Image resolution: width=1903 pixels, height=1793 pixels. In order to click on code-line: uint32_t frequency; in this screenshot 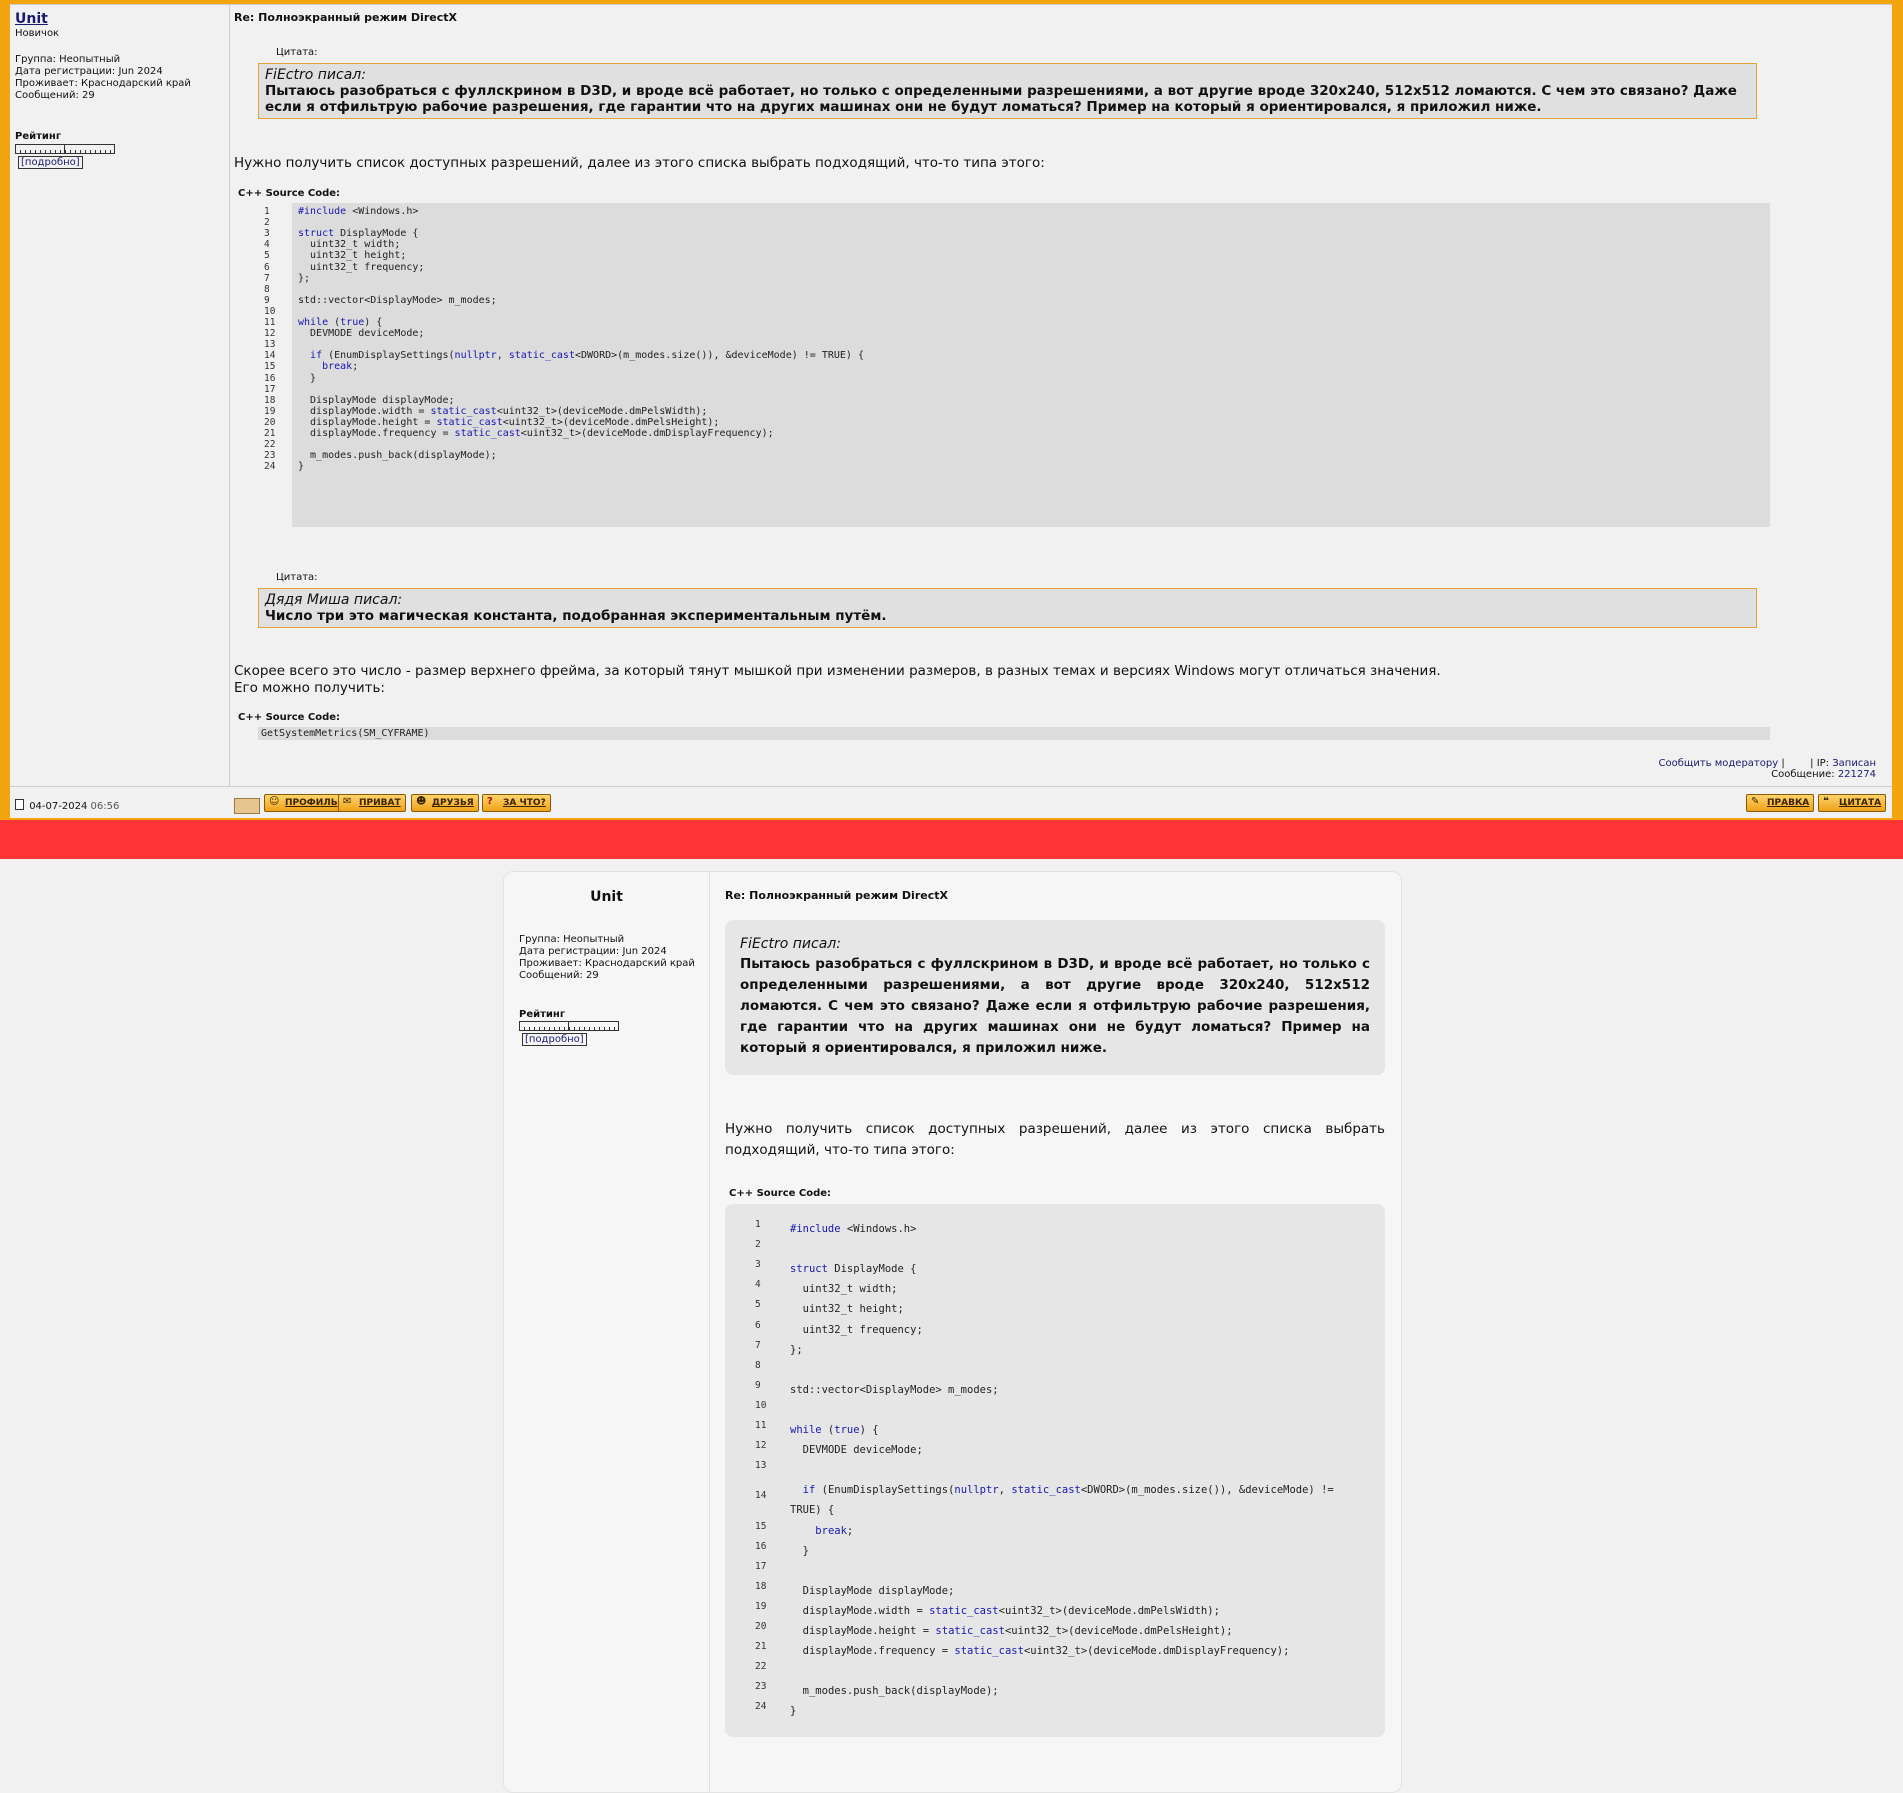, I will do `click(856, 1329)`.